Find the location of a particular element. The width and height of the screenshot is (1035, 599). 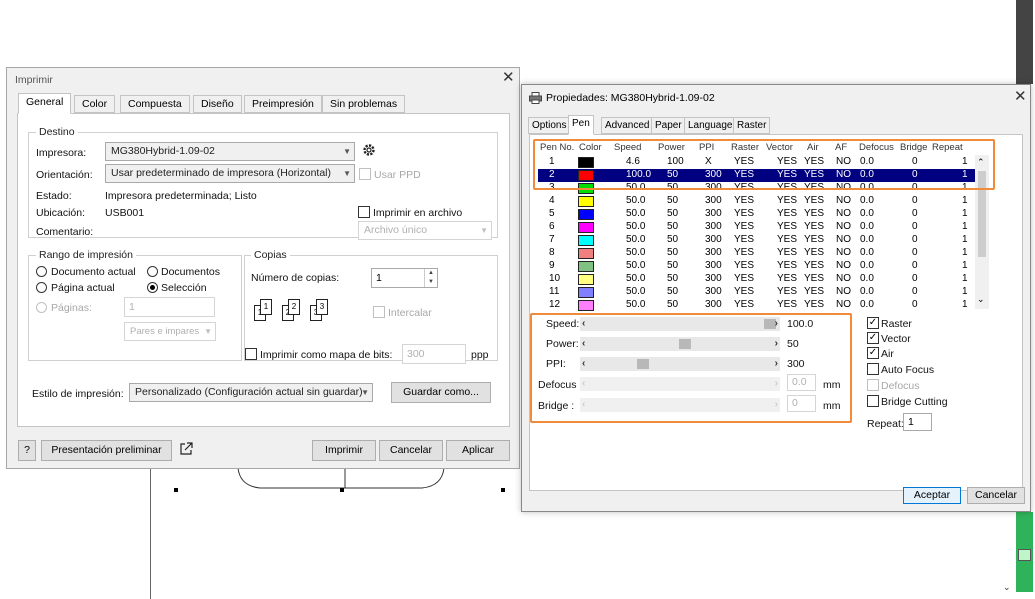

air-label: Air is located at coordinates (887, 354).